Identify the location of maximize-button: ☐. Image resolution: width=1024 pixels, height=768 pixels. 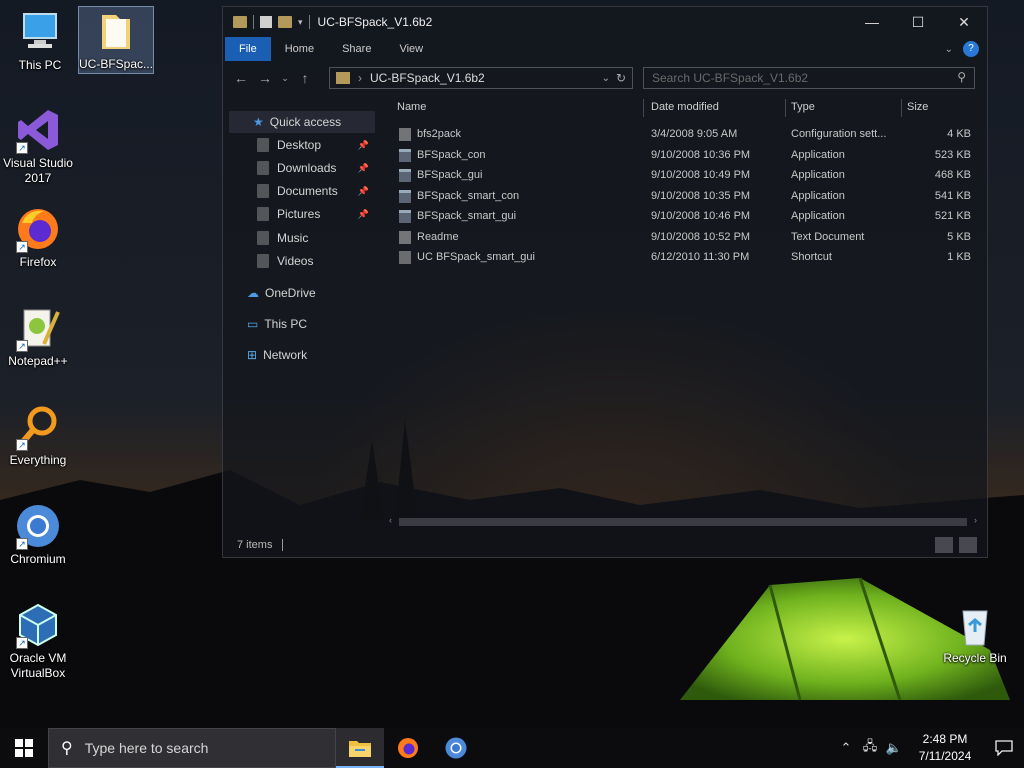
(918, 22).